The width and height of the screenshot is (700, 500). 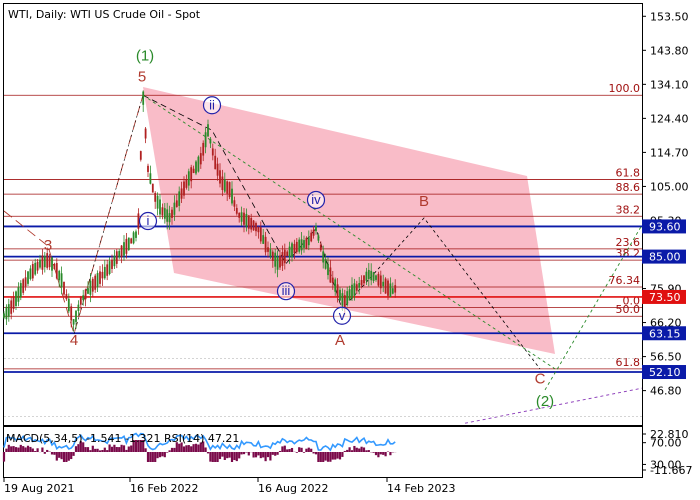 I want to click on time-tick-label: 19 Aug 2021, so click(x=39, y=488).